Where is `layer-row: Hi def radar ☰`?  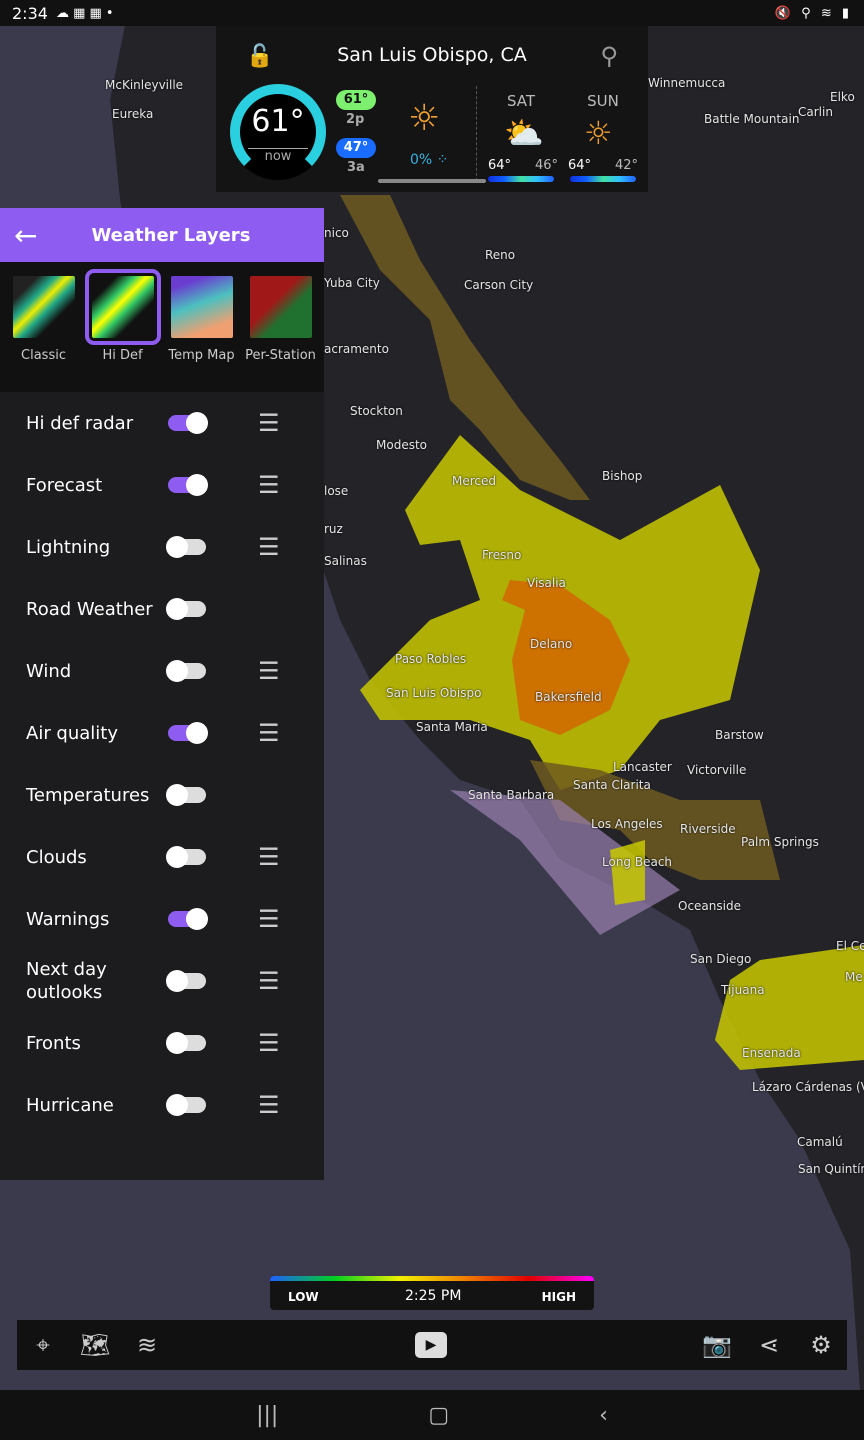 layer-row: Hi def radar ☰ is located at coordinates (162, 423).